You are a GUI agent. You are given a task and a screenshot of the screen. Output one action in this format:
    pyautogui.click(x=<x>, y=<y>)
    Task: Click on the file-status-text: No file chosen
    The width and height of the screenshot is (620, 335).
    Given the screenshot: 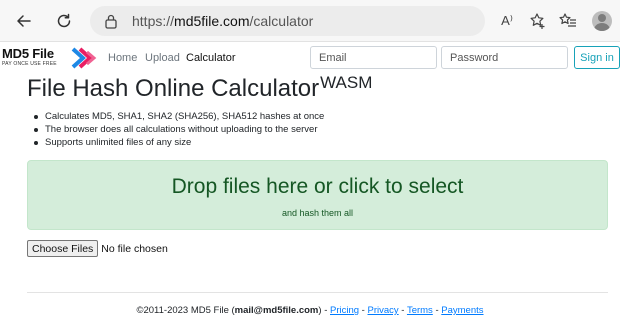 What is the action you would take?
    pyautogui.click(x=134, y=248)
    